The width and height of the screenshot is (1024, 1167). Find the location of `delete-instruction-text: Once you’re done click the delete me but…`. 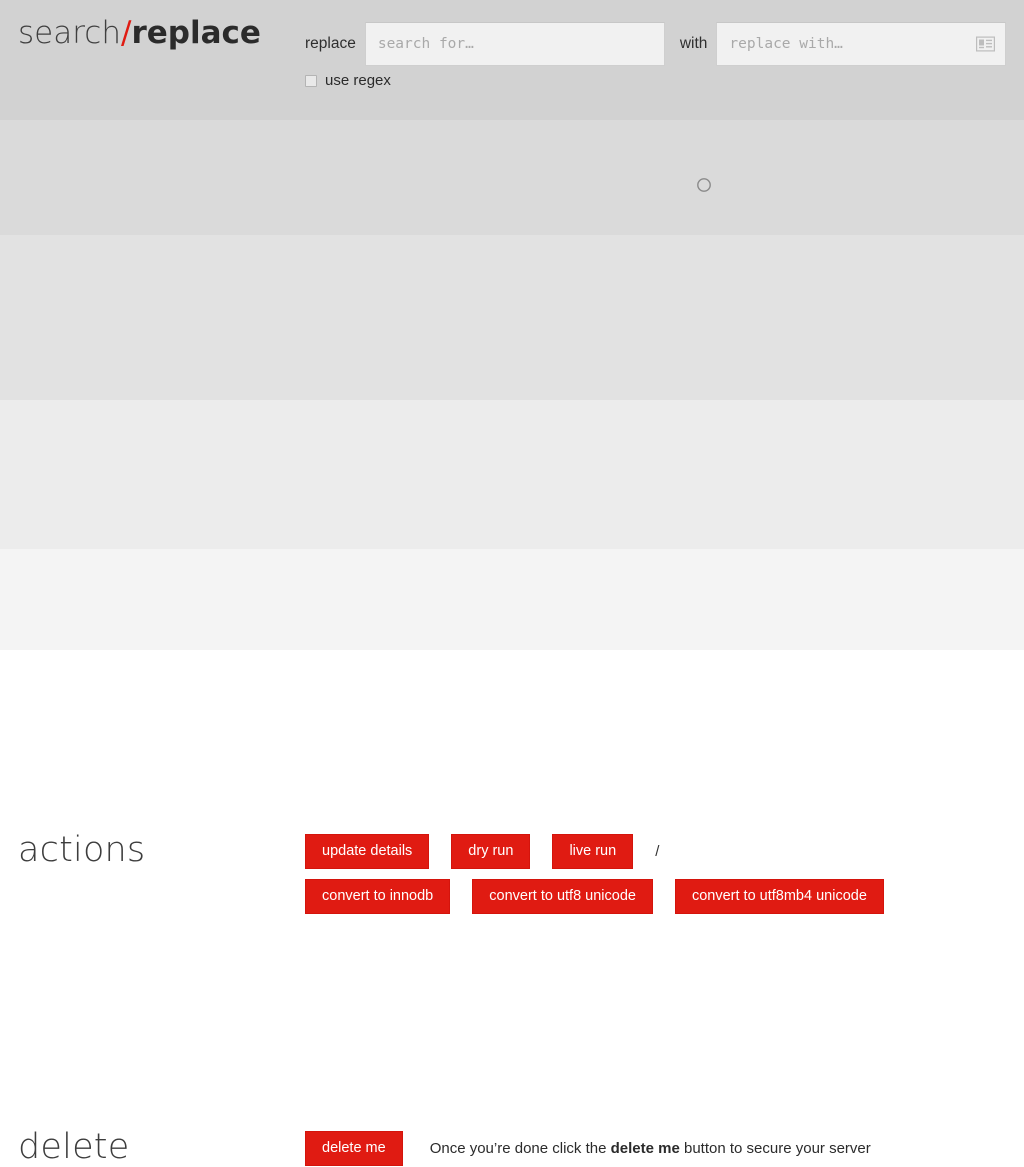

delete-instruction-text: Once you’re done click the delete me but… is located at coordinates (650, 1148).